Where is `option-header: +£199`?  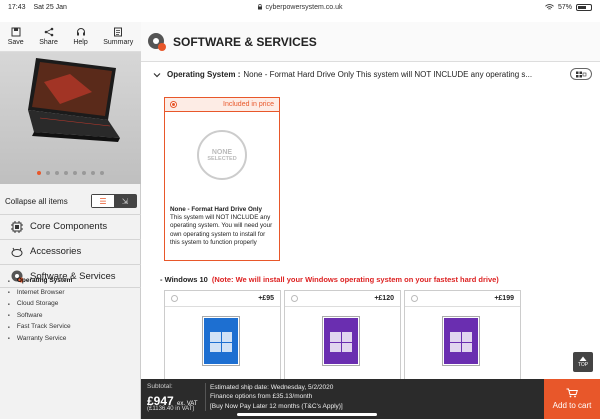 option-header: +£199 is located at coordinates (462, 299).